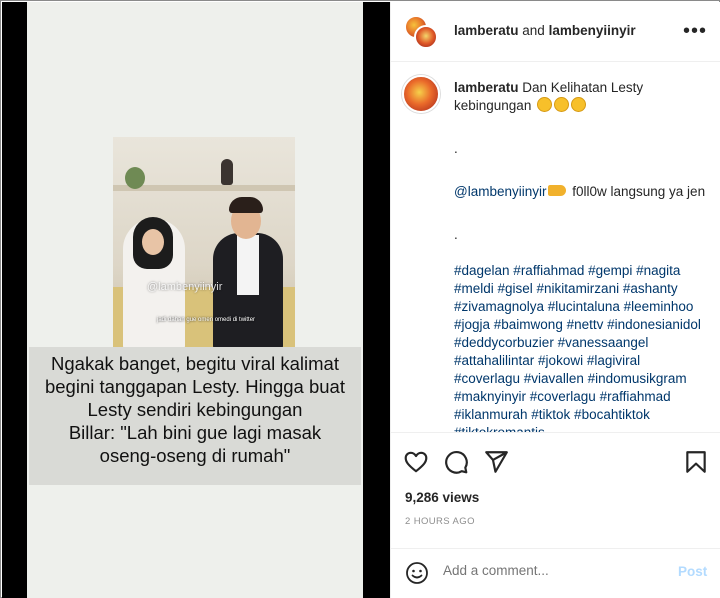  What do you see at coordinates (692, 571) in the screenshot?
I see `post-comment-button: Post` at bounding box center [692, 571].